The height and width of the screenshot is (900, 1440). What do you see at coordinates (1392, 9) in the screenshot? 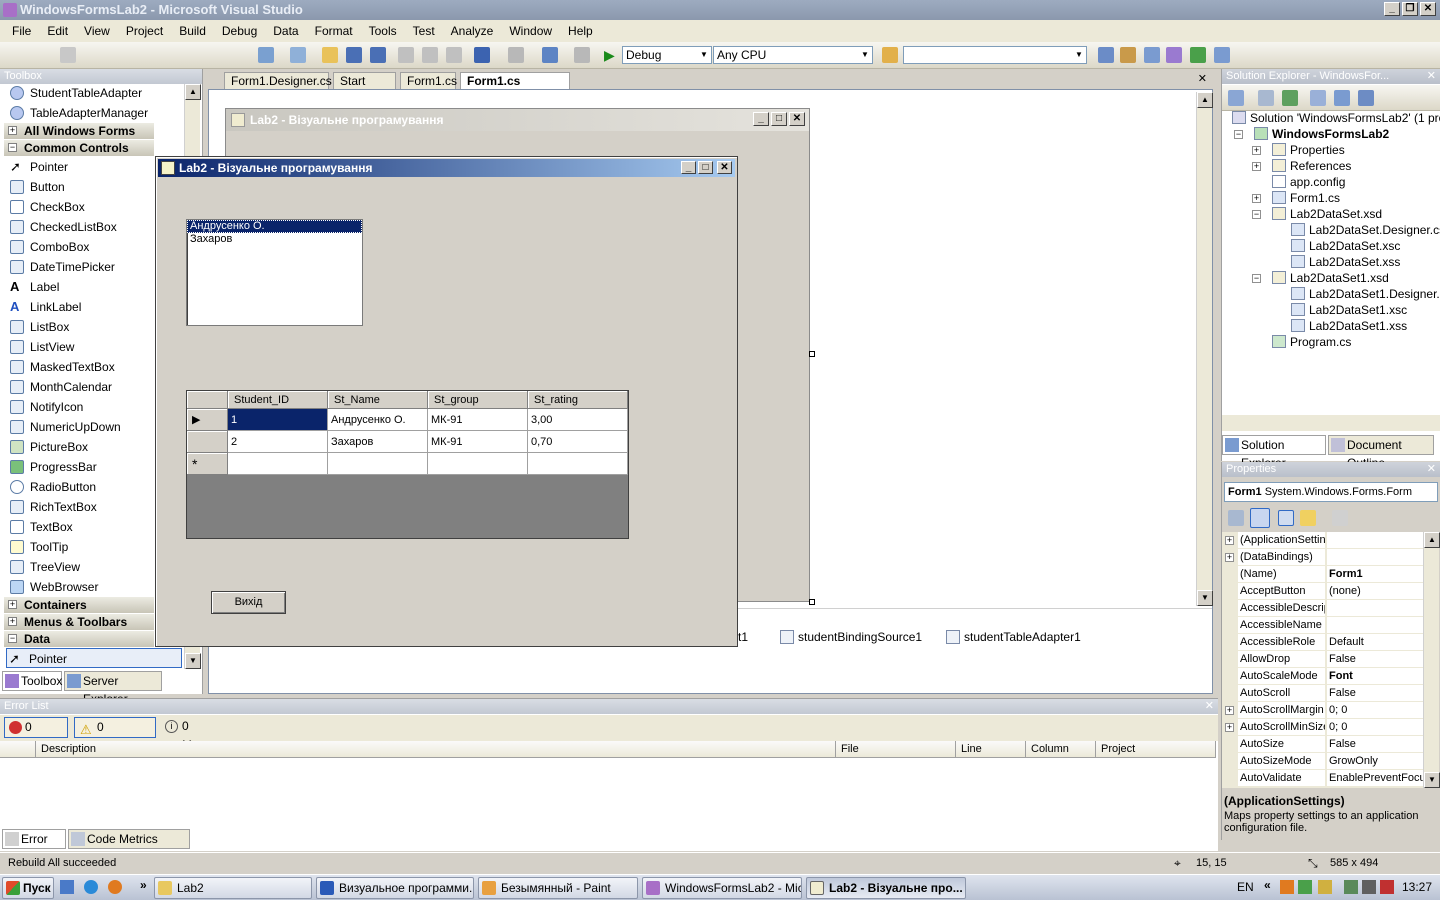
I see `minimize-button: _` at bounding box center [1392, 9].